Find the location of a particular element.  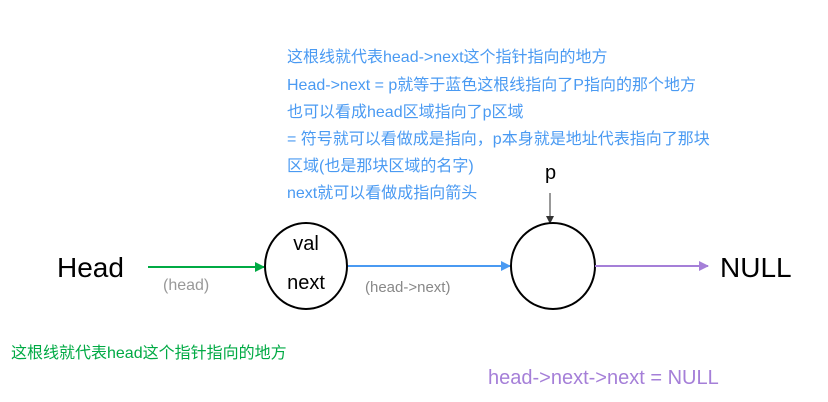

purple-annotation: head->next->next = NULL is located at coordinates (603, 378).